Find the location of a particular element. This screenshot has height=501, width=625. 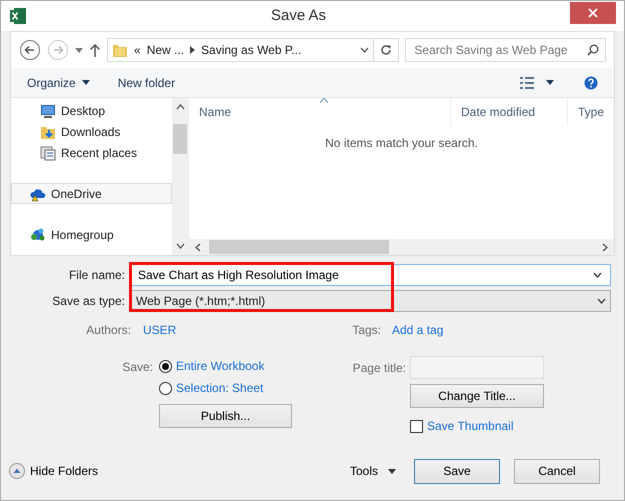

sidebar-item: Desktop is located at coordinates (91, 110).